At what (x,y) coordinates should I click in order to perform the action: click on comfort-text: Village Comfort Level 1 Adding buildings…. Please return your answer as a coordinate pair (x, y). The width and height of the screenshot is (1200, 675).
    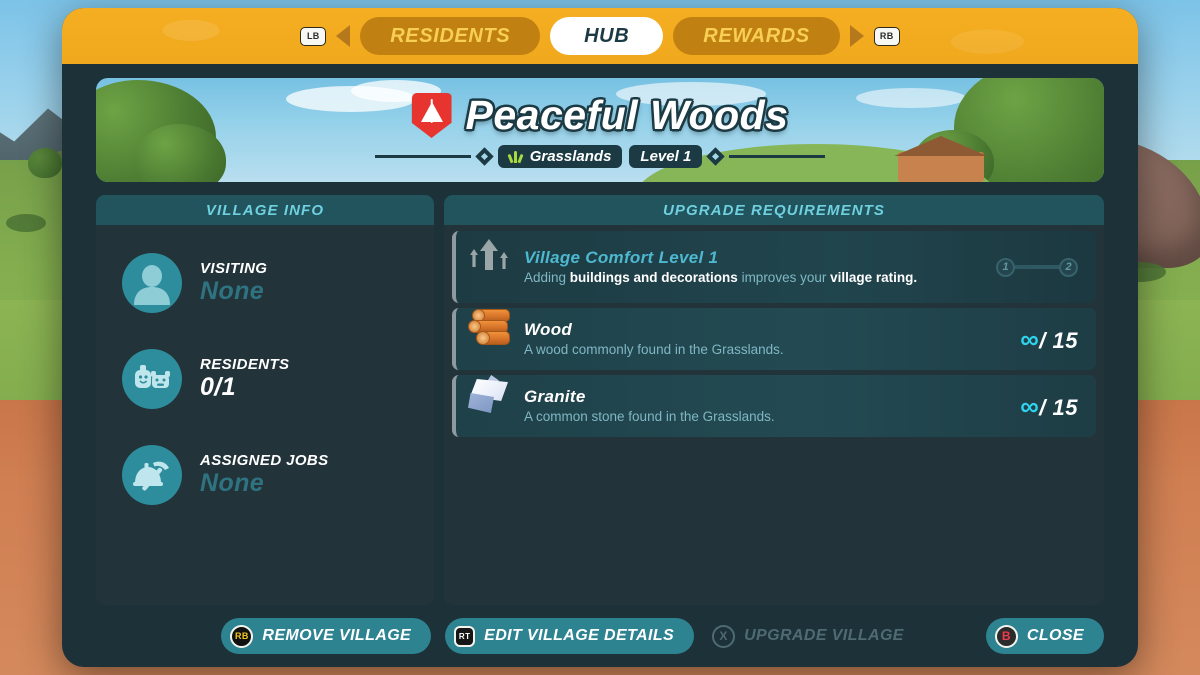
    Looking at the image, I should click on (759, 267).